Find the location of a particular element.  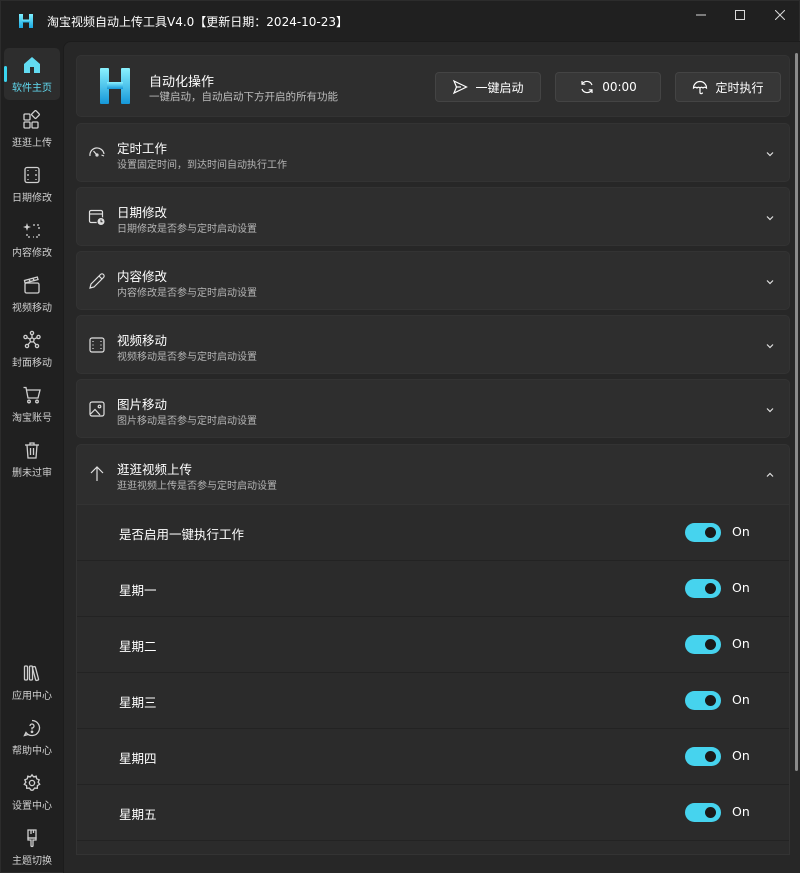

sidebar-item-delete-rejected: 删未过审 is located at coordinates (32, 459).